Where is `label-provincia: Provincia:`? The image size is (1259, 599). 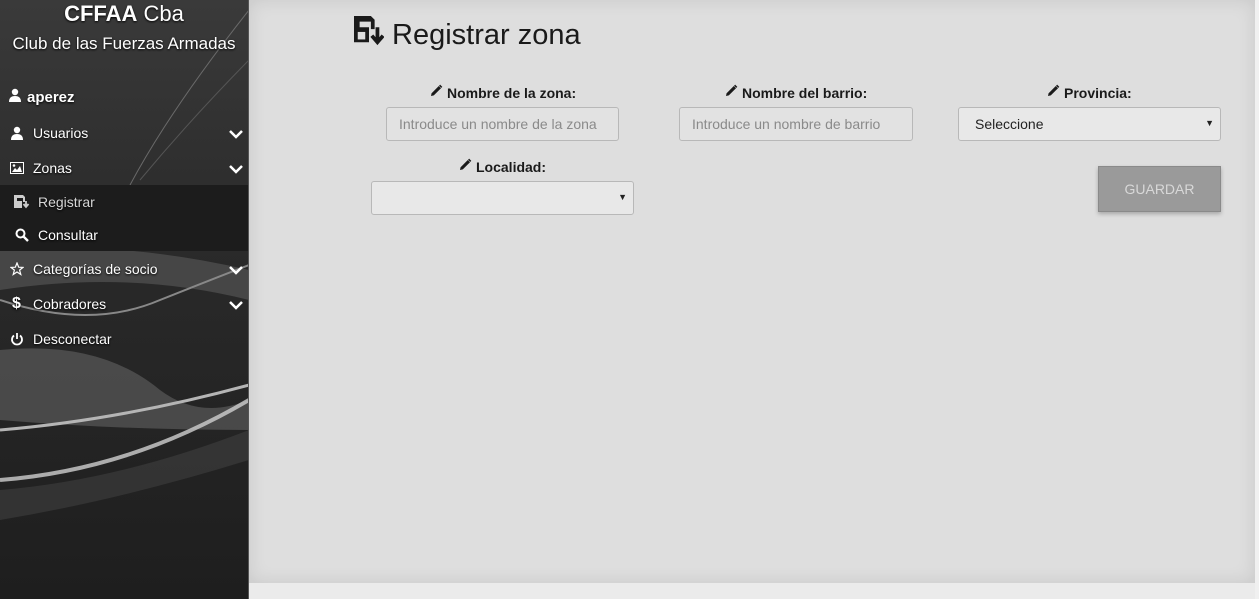
label-provincia: Provincia: is located at coordinates (1089, 92).